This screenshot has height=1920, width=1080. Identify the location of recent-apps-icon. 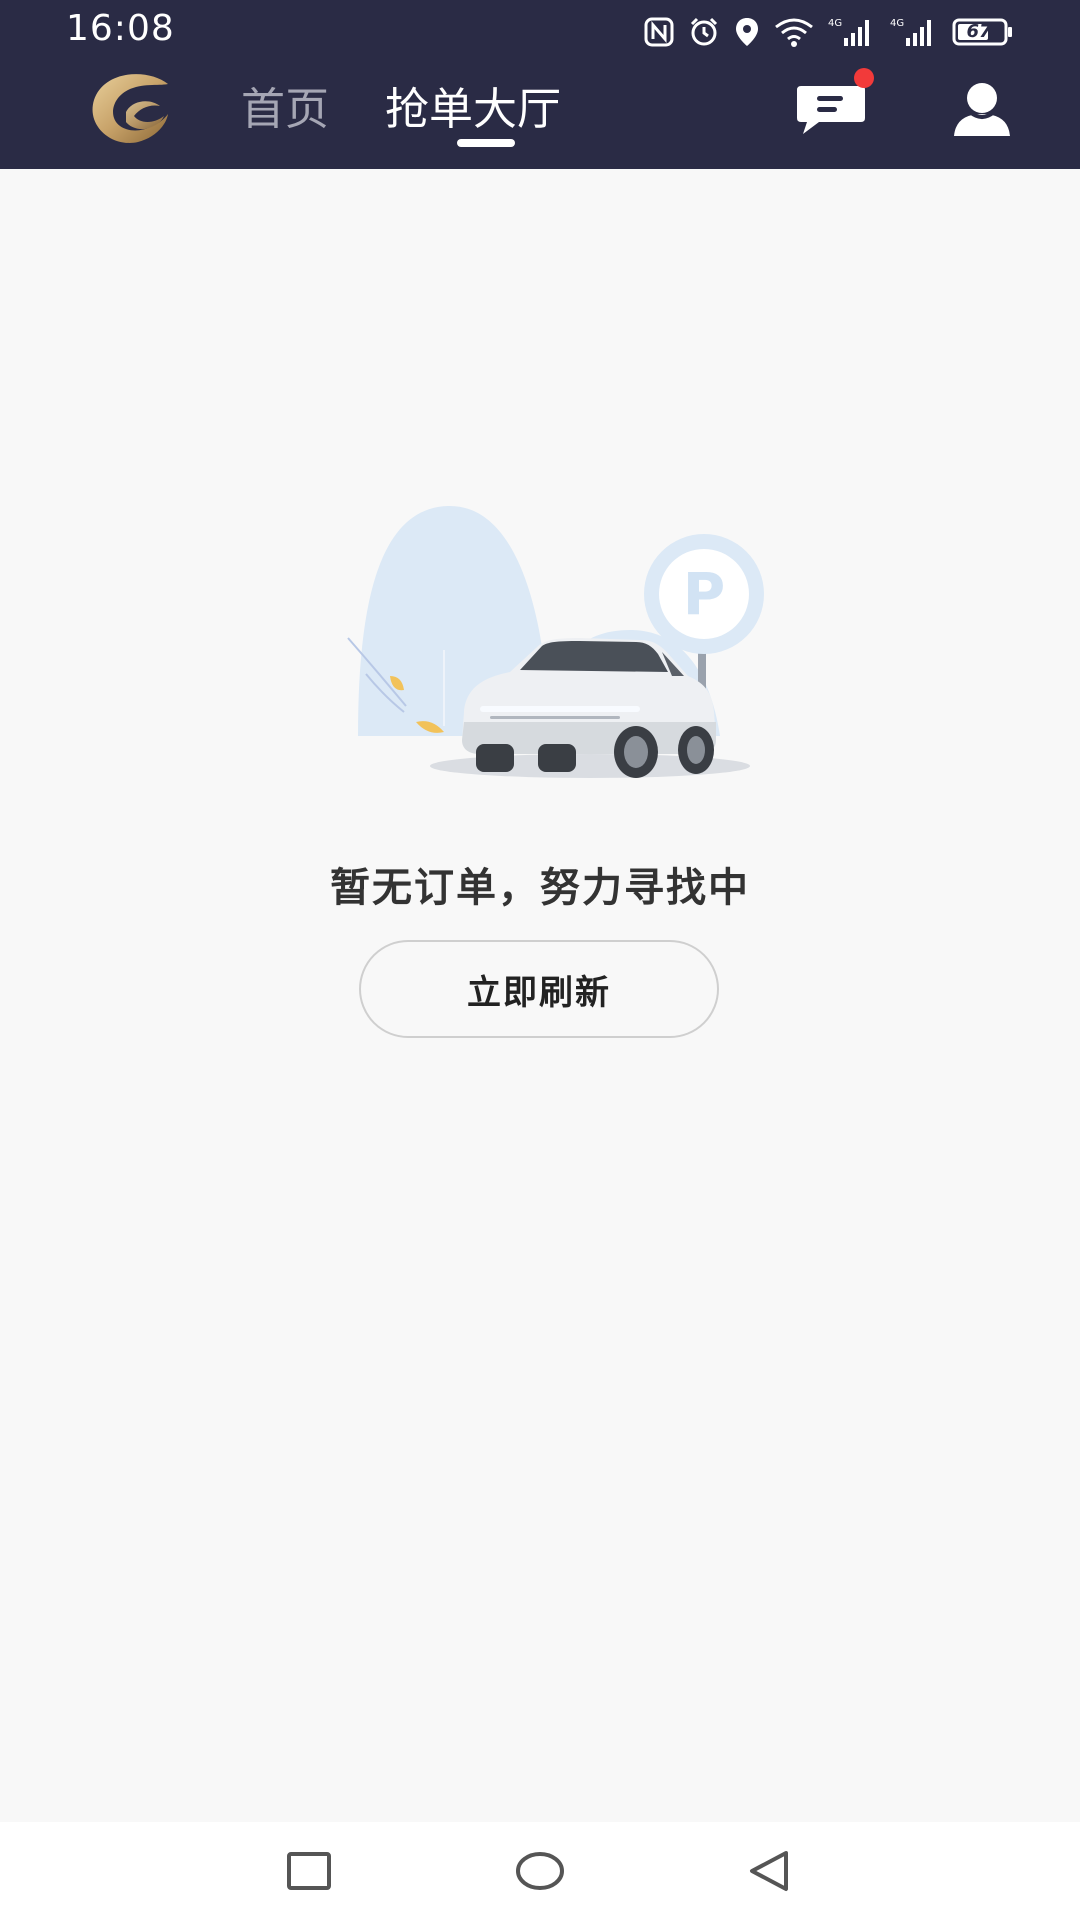
(309, 1871).